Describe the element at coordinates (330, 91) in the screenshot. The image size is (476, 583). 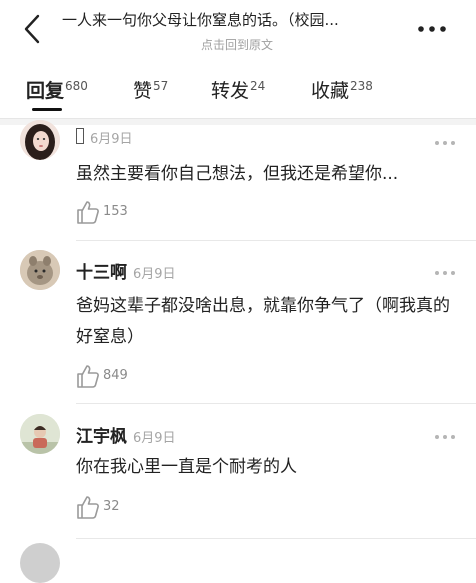
I see `tab-label: 收藏` at that location.